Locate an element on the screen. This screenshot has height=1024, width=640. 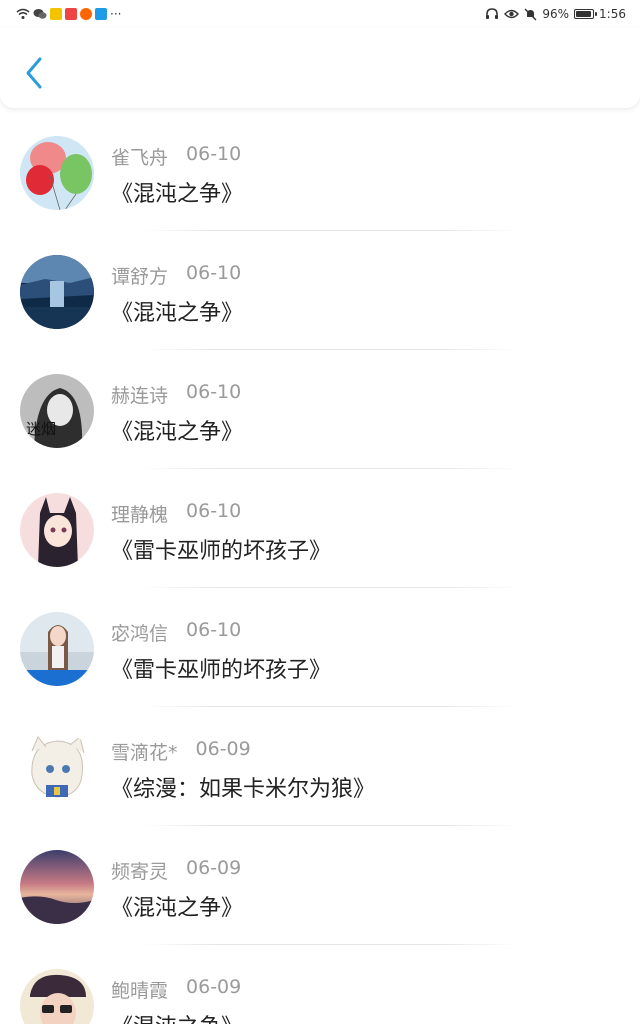
app-icon-t is located at coordinates (56, 14).